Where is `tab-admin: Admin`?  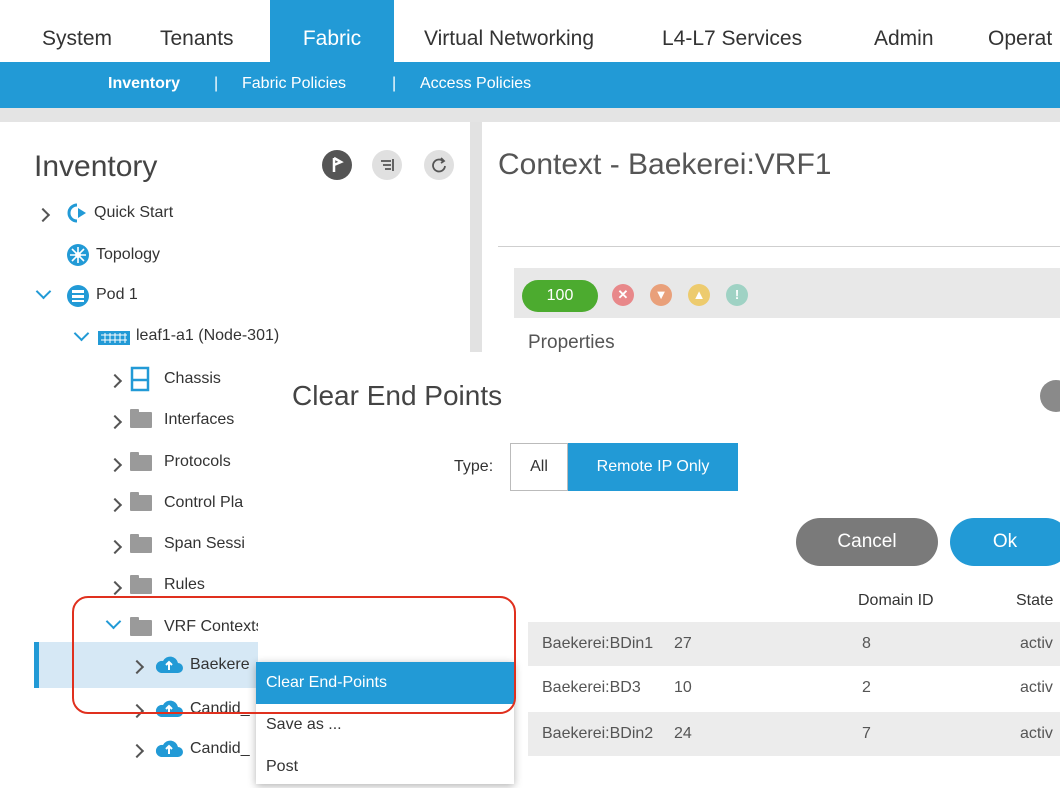
tab-admin: Admin is located at coordinates (904, 31).